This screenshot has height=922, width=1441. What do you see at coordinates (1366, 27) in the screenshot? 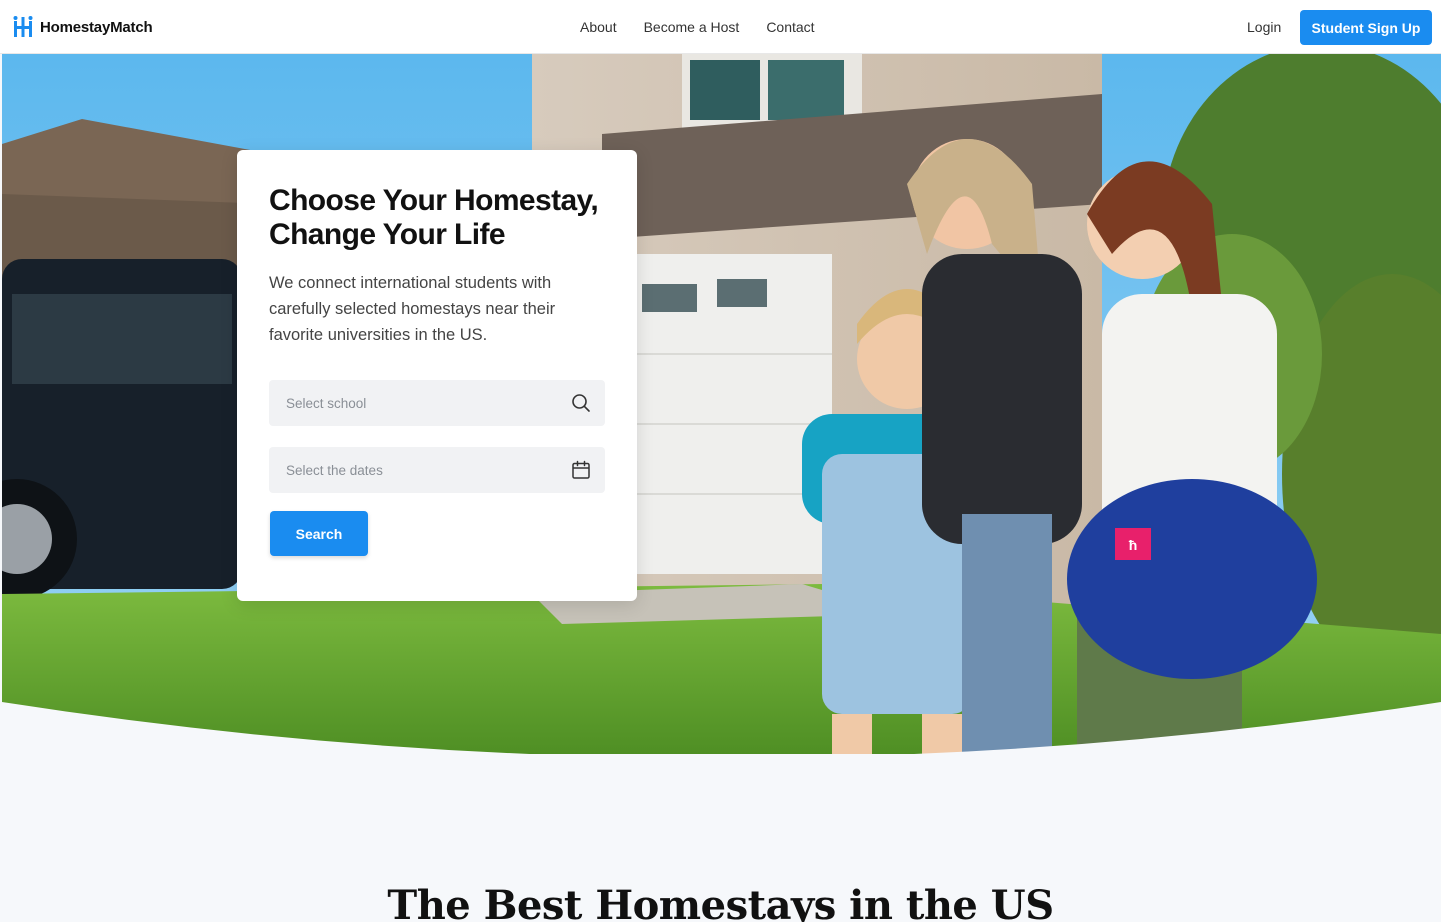
I see `student-signup-button: Student Sign Up` at bounding box center [1366, 27].